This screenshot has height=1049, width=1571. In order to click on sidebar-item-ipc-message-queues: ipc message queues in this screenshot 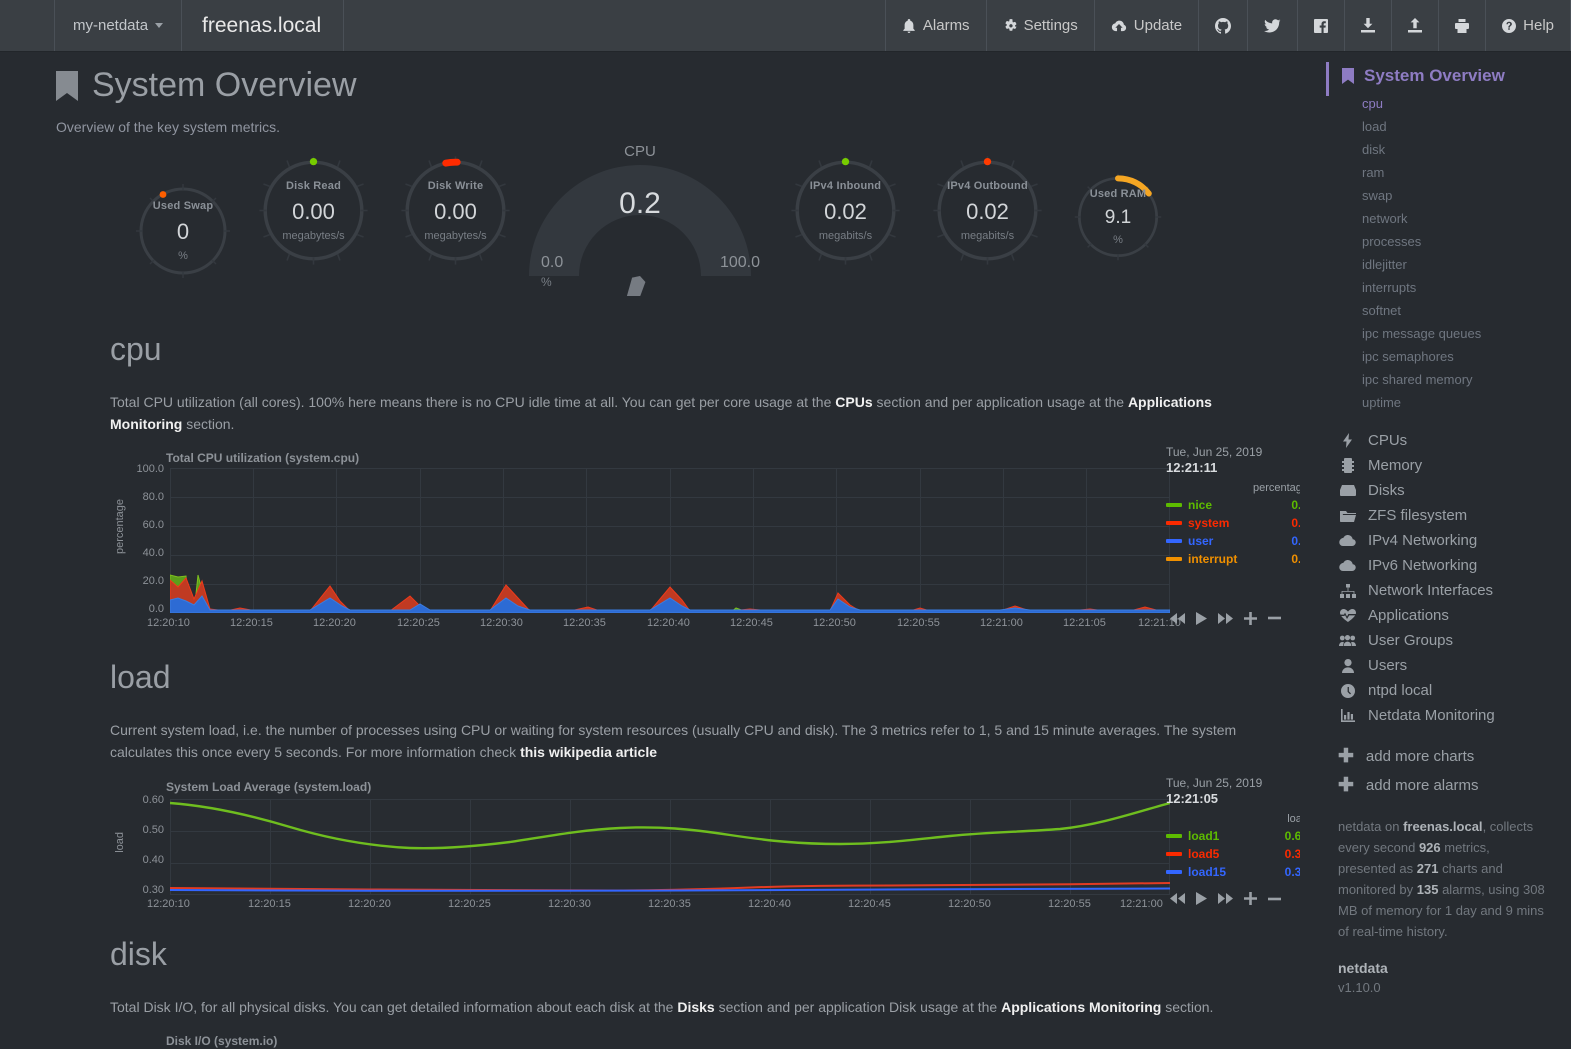, I will do `click(1435, 333)`.